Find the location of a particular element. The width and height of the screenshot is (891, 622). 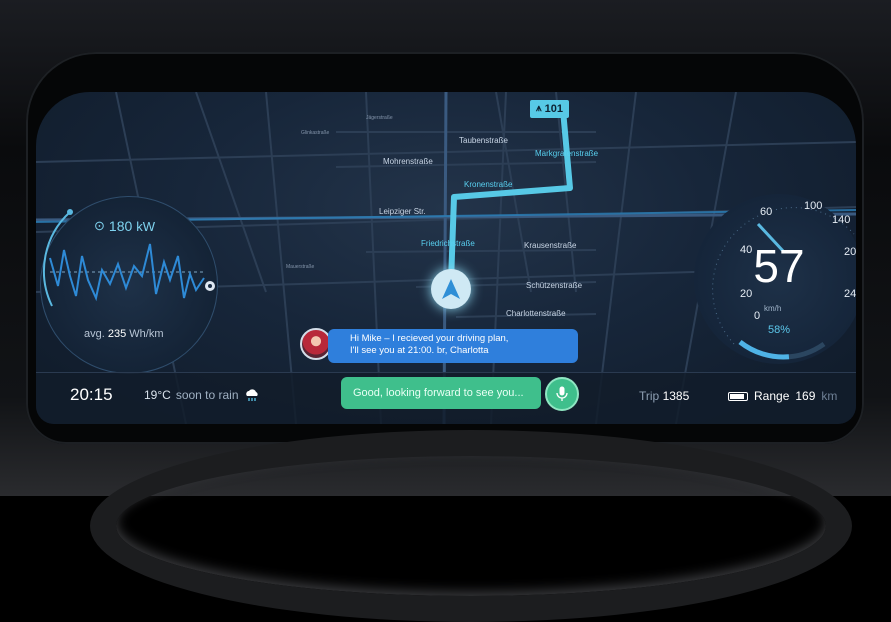

clock: 20:15 is located at coordinates (91, 394).